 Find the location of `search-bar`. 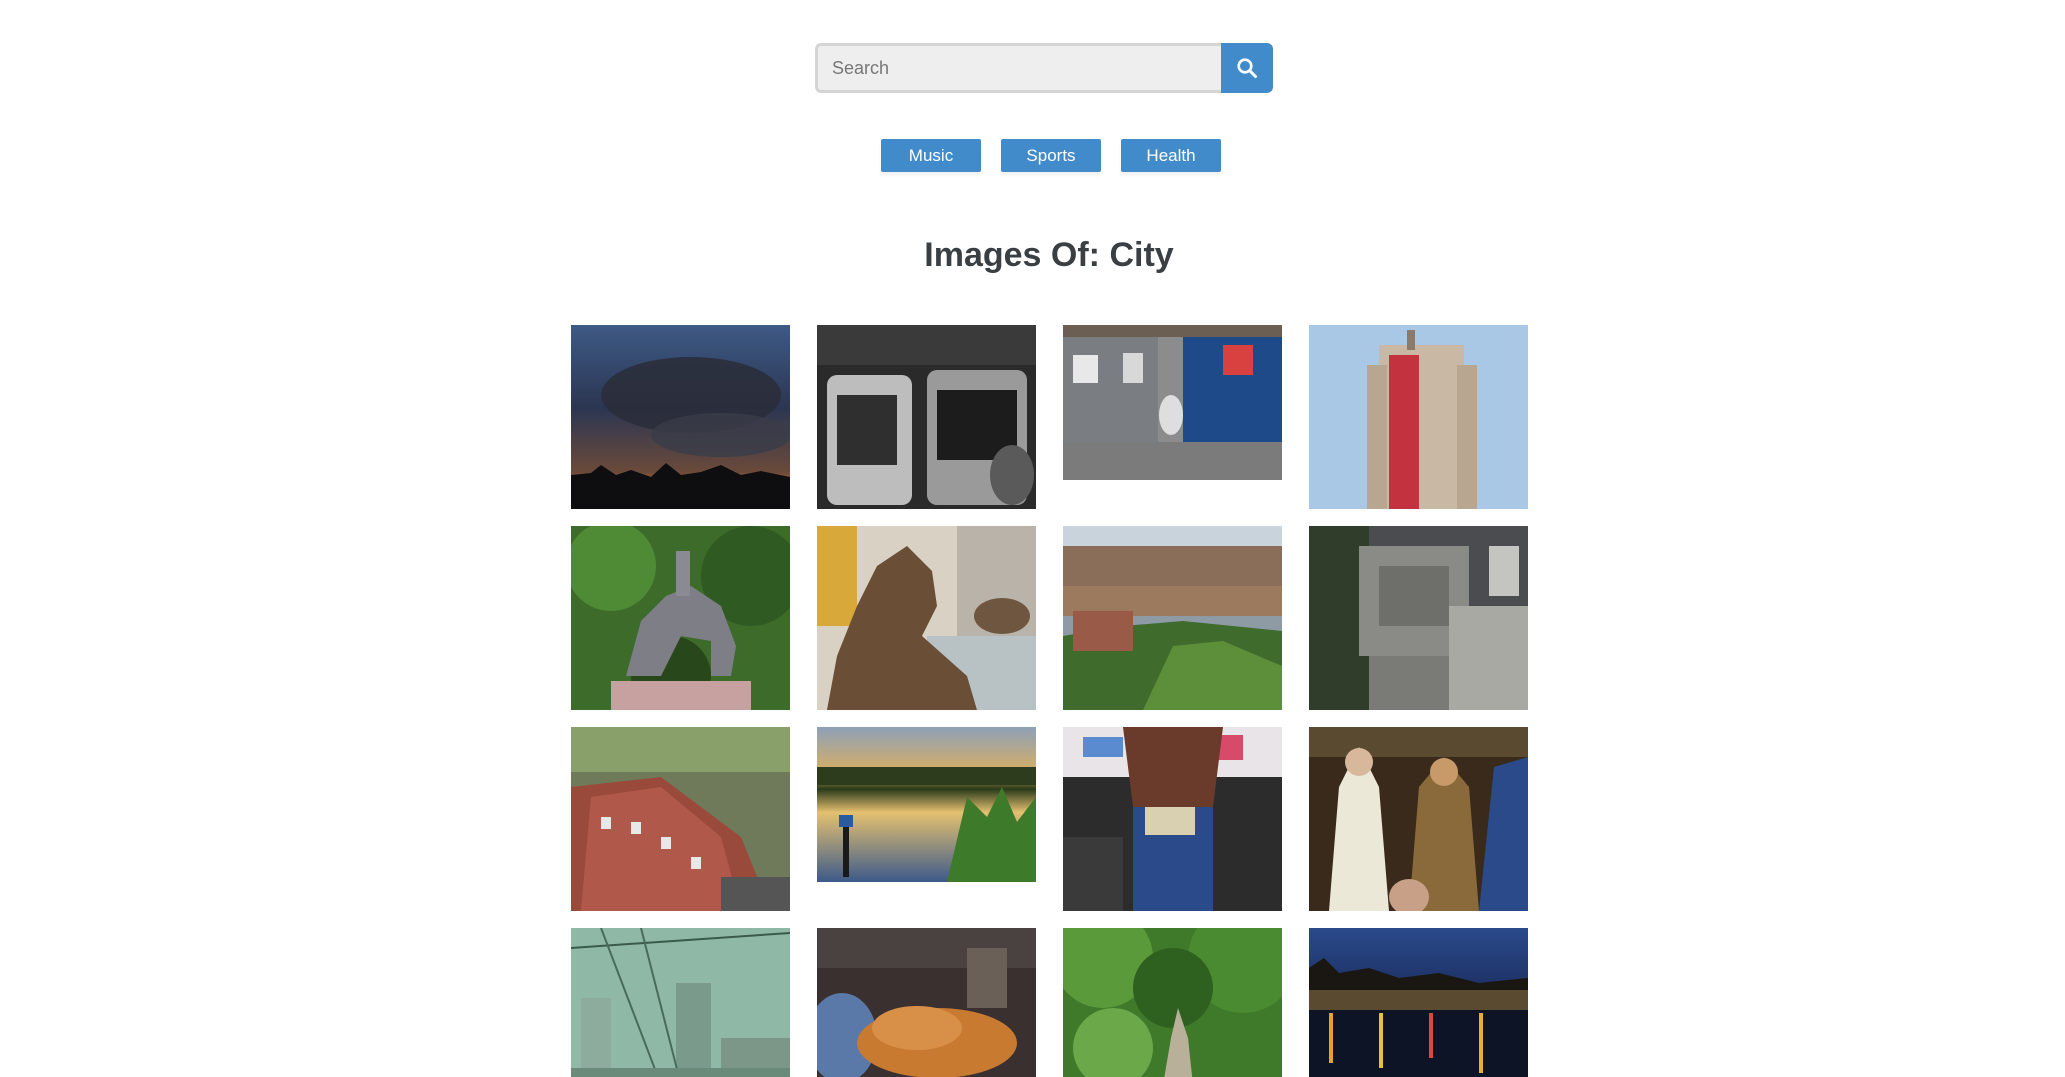

search-bar is located at coordinates (1044, 68).